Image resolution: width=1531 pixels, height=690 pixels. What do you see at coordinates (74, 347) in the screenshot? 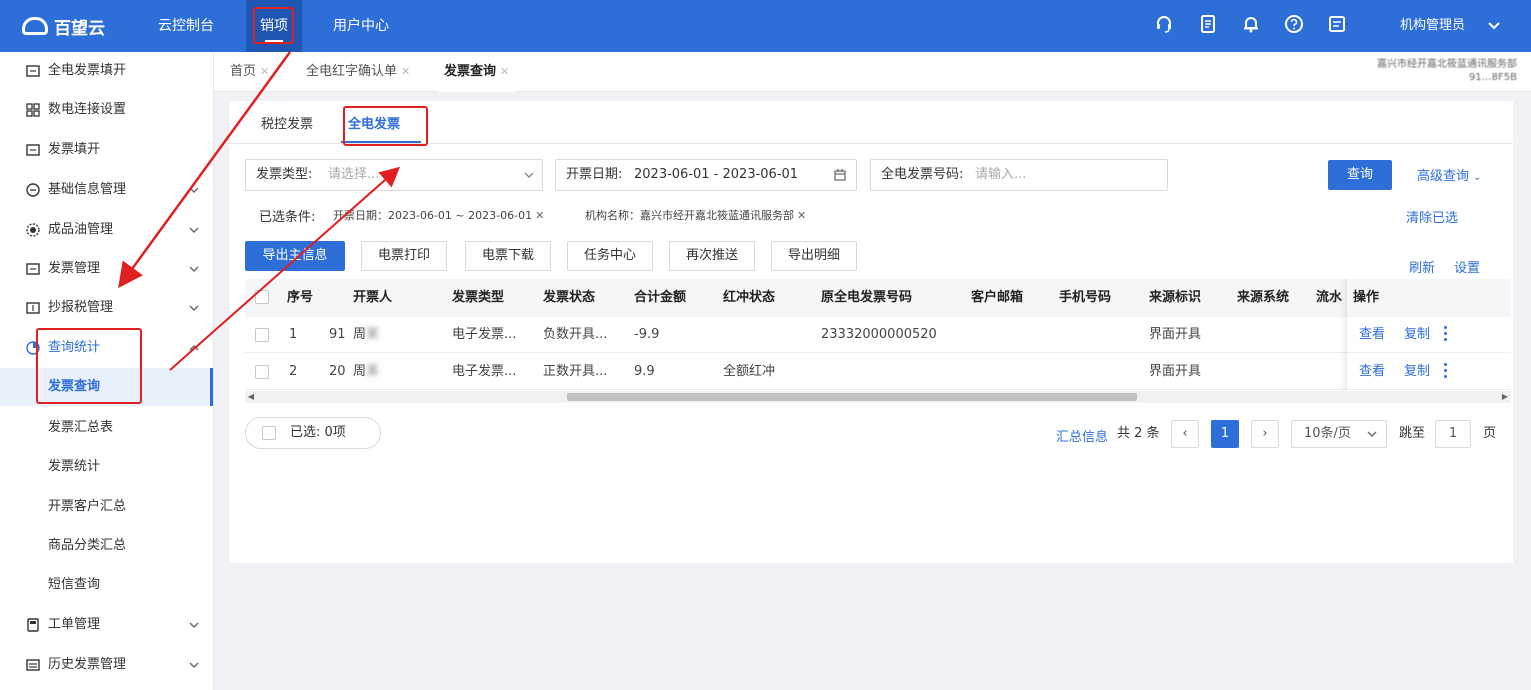
I see `sidebar-item-label: 查询统计` at bounding box center [74, 347].